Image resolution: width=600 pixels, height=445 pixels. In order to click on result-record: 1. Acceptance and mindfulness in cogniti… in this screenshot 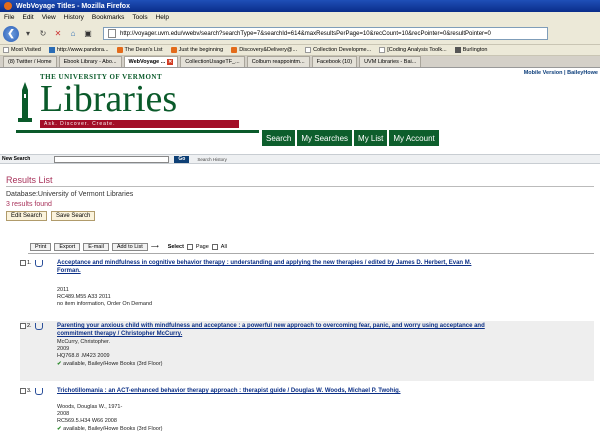, I will do `click(307, 287)`.